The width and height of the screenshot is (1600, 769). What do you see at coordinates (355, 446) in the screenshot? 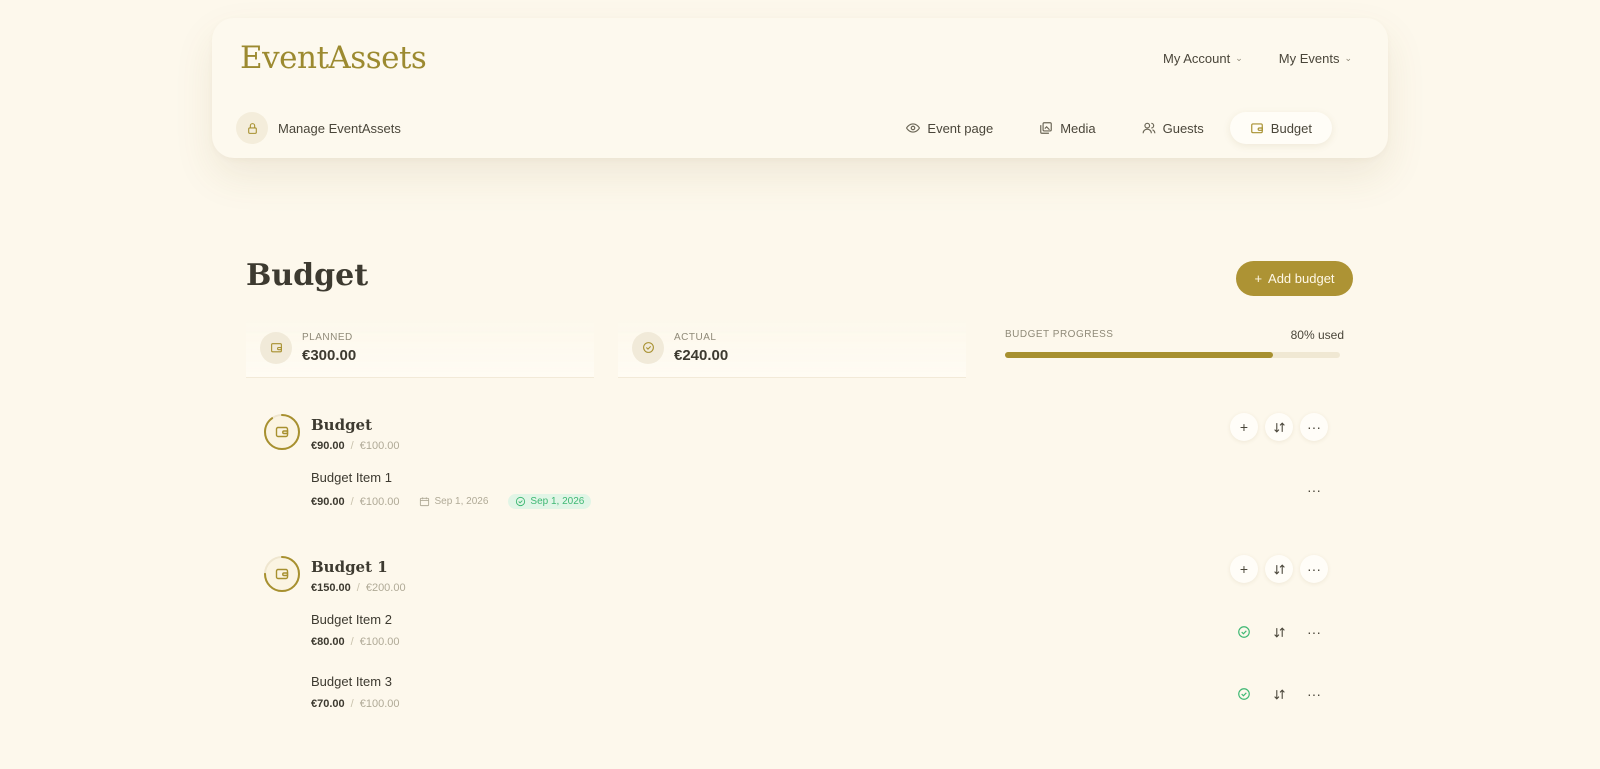
I see `budget-group-amounts: €90.00/€100.00` at bounding box center [355, 446].